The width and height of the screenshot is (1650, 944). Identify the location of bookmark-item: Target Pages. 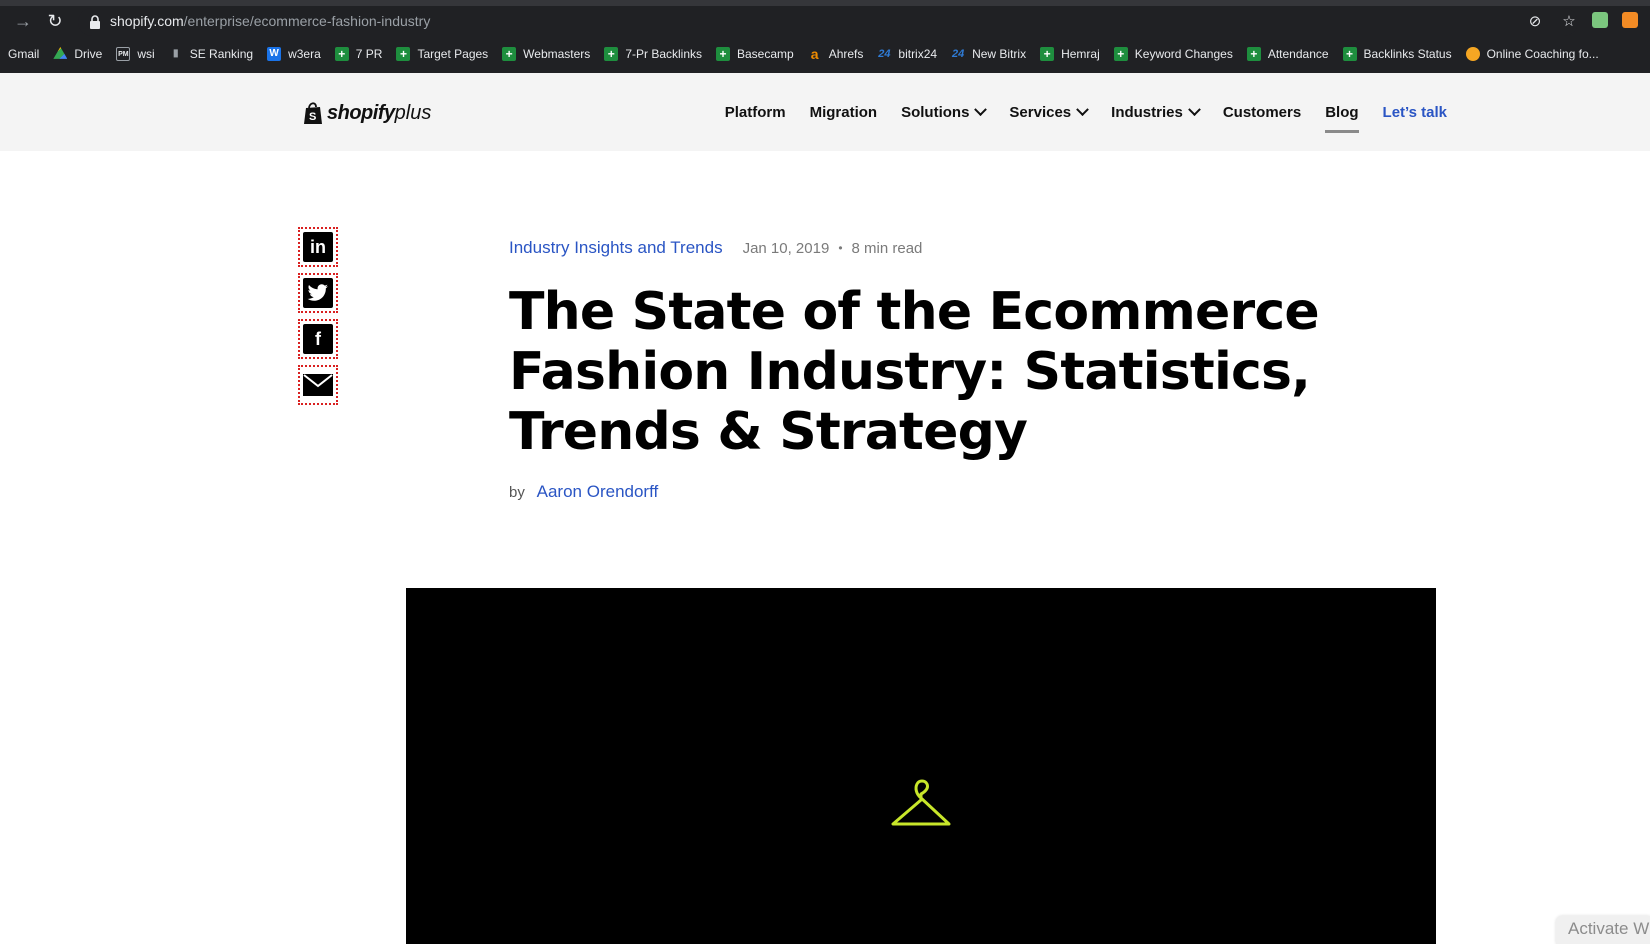
(442, 54).